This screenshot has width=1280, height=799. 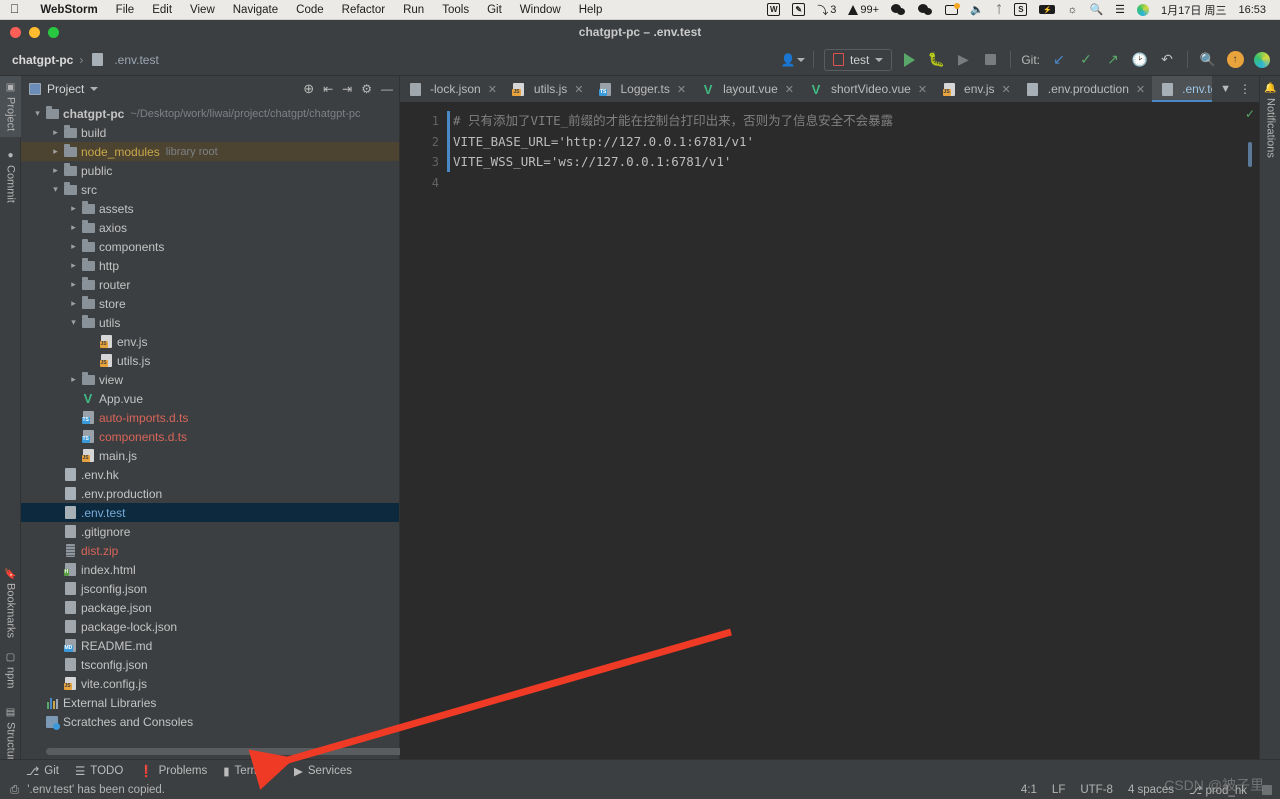 I want to click on tree-row: ▸ axios, so click(x=210, y=227).